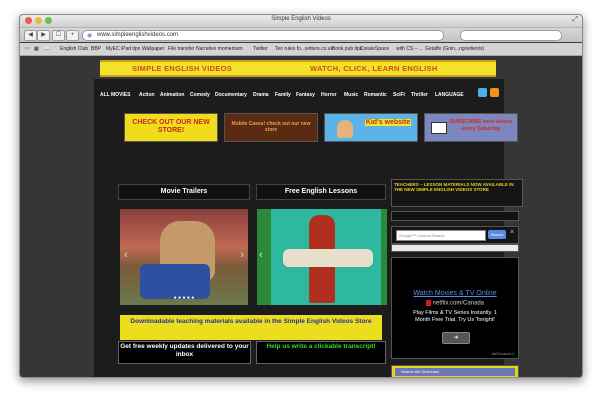 The height and width of the screenshot is (406, 600). I want to click on kid-character-icon, so click(345, 129).